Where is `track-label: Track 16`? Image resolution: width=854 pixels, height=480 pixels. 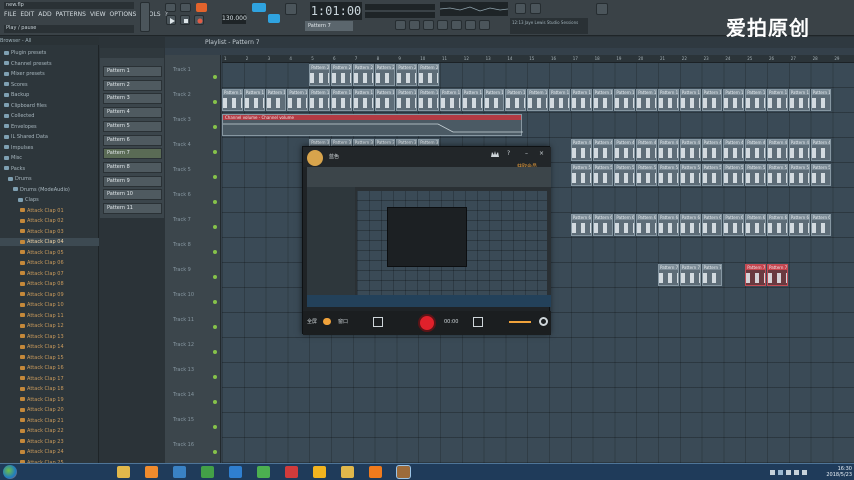
track-label: Track 16 is located at coordinates (183, 445).